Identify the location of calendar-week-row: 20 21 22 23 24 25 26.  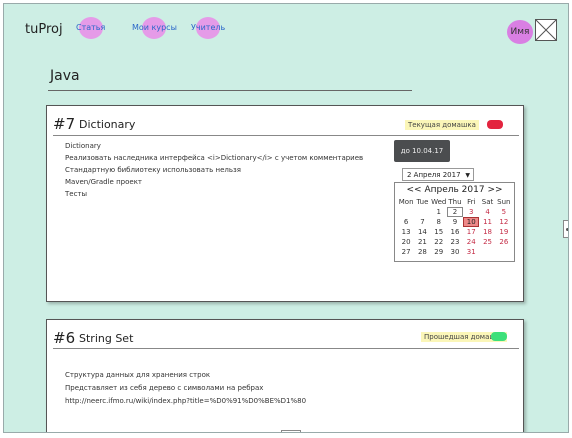
(455, 242).